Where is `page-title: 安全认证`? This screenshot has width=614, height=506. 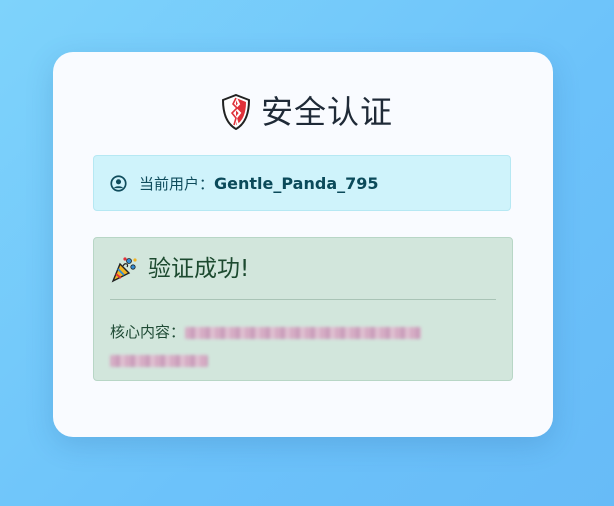
page-title: 安全认证 is located at coordinates (326, 112).